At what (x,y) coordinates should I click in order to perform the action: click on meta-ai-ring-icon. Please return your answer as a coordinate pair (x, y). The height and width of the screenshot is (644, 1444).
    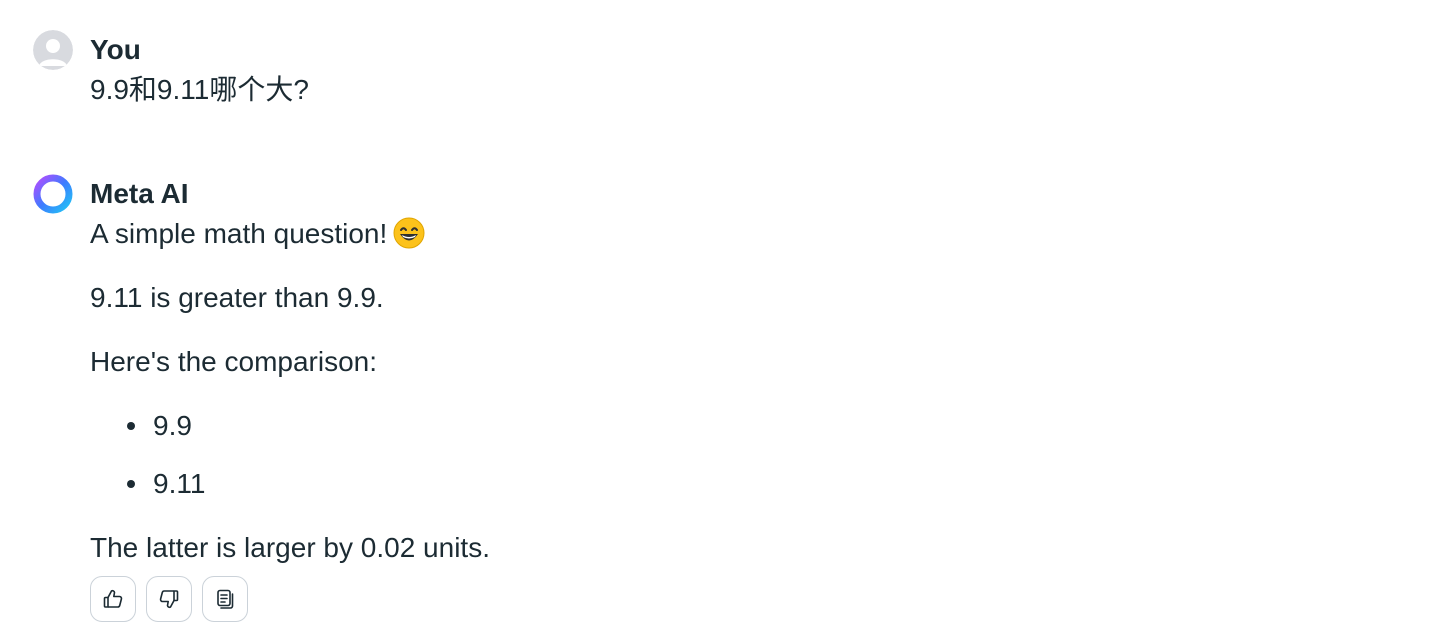
    Looking at the image, I should click on (53, 194).